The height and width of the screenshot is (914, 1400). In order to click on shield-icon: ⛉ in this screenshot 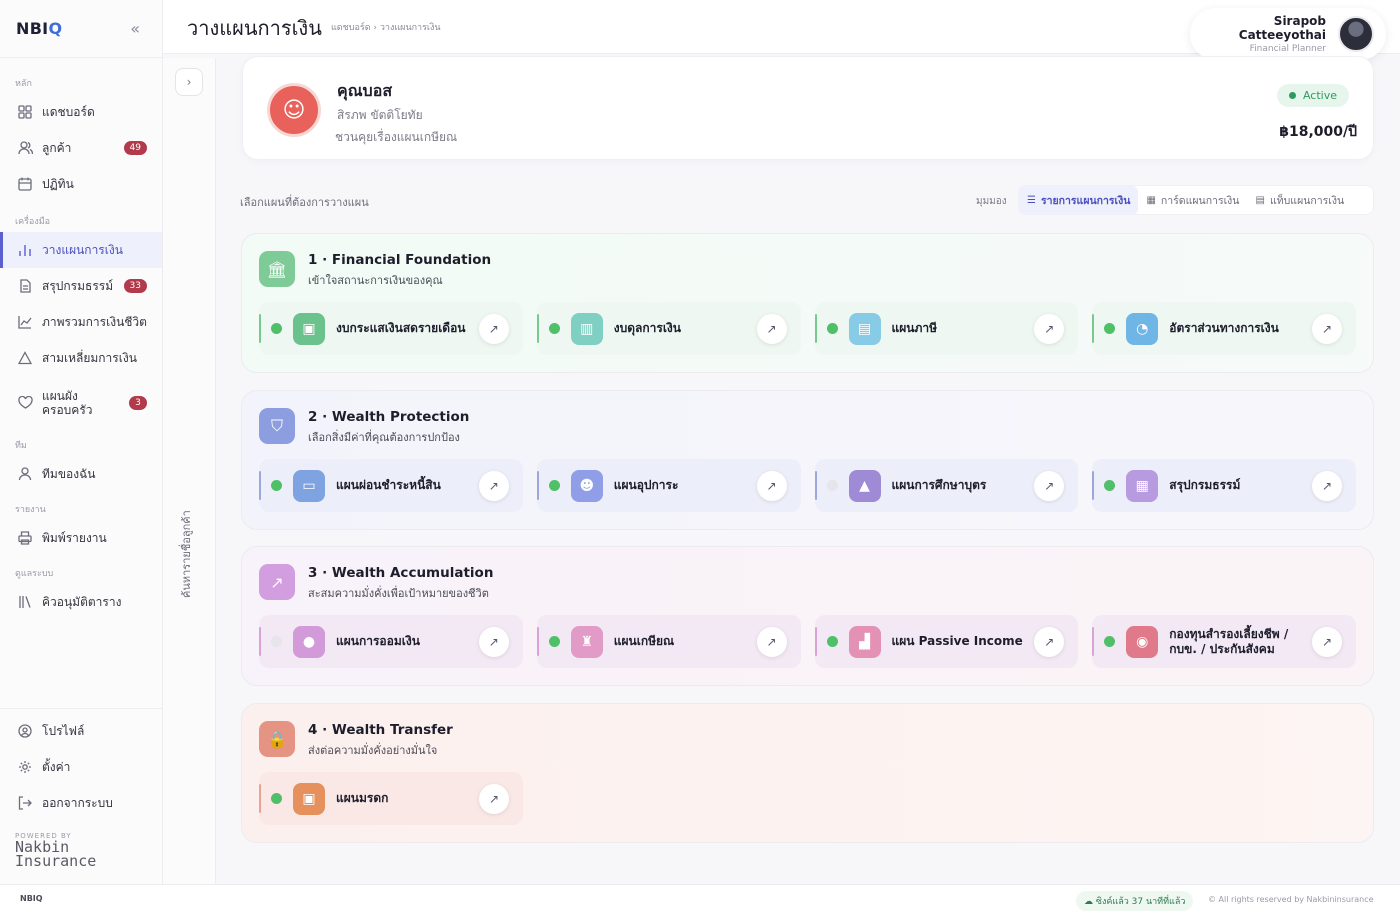, I will do `click(277, 426)`.